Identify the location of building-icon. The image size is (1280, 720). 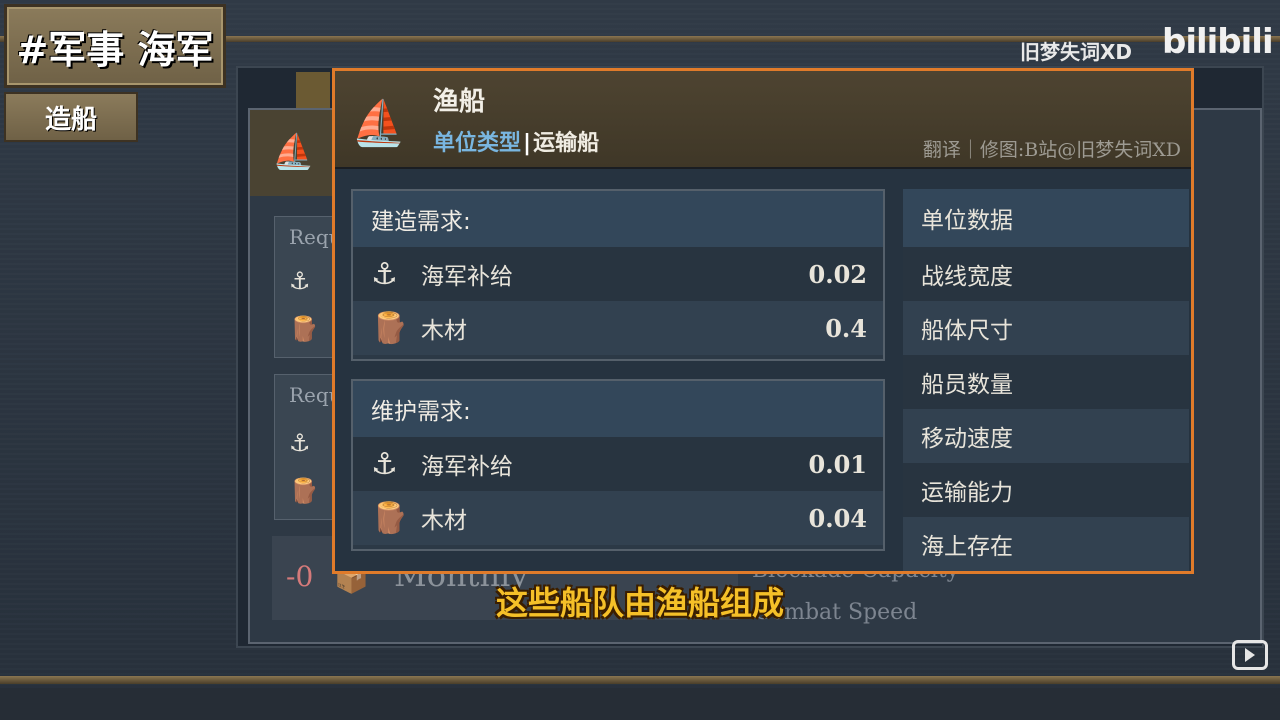
(313, 92).